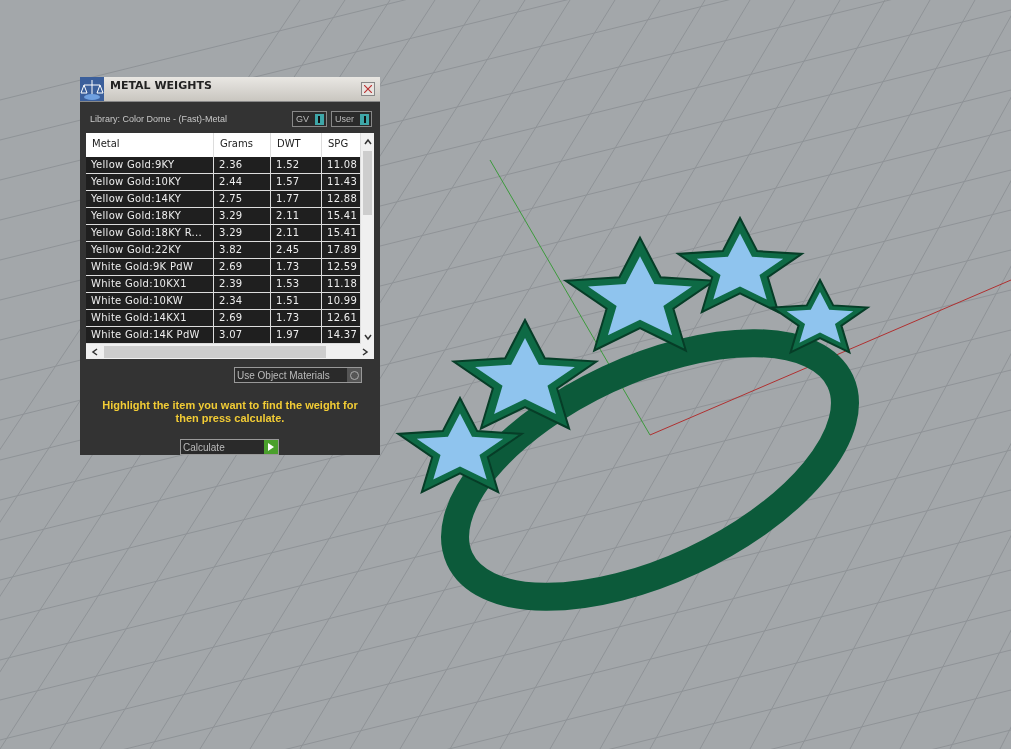  What do you see at coordinates (341, 284) in the screenshot?
I see `table-cell: 11.18` at bounding box center [341, 284].